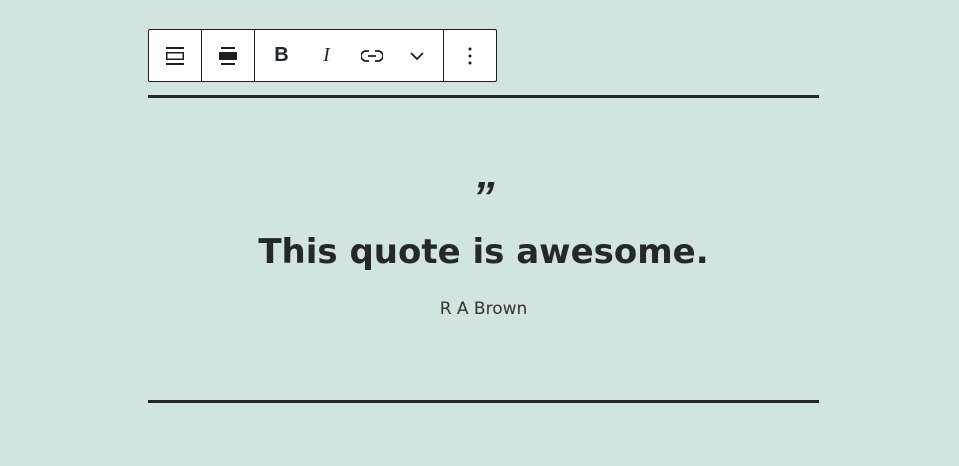  I want to click on quote-citation: R A Brown, so click(483, 309).